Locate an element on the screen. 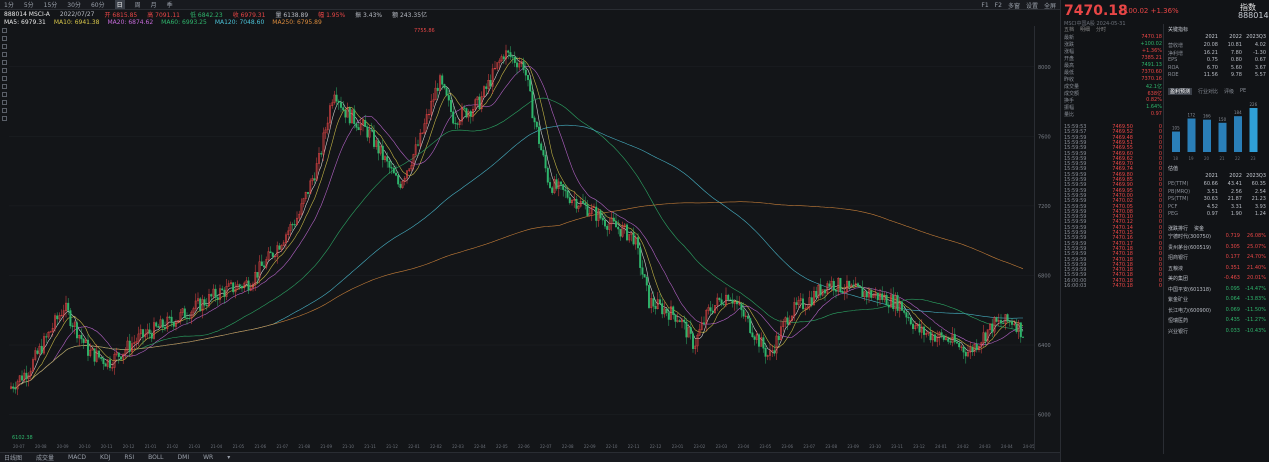 The image size is (1269, 462). constituent-change: -13.83% is located at coordinates (1255, 299).